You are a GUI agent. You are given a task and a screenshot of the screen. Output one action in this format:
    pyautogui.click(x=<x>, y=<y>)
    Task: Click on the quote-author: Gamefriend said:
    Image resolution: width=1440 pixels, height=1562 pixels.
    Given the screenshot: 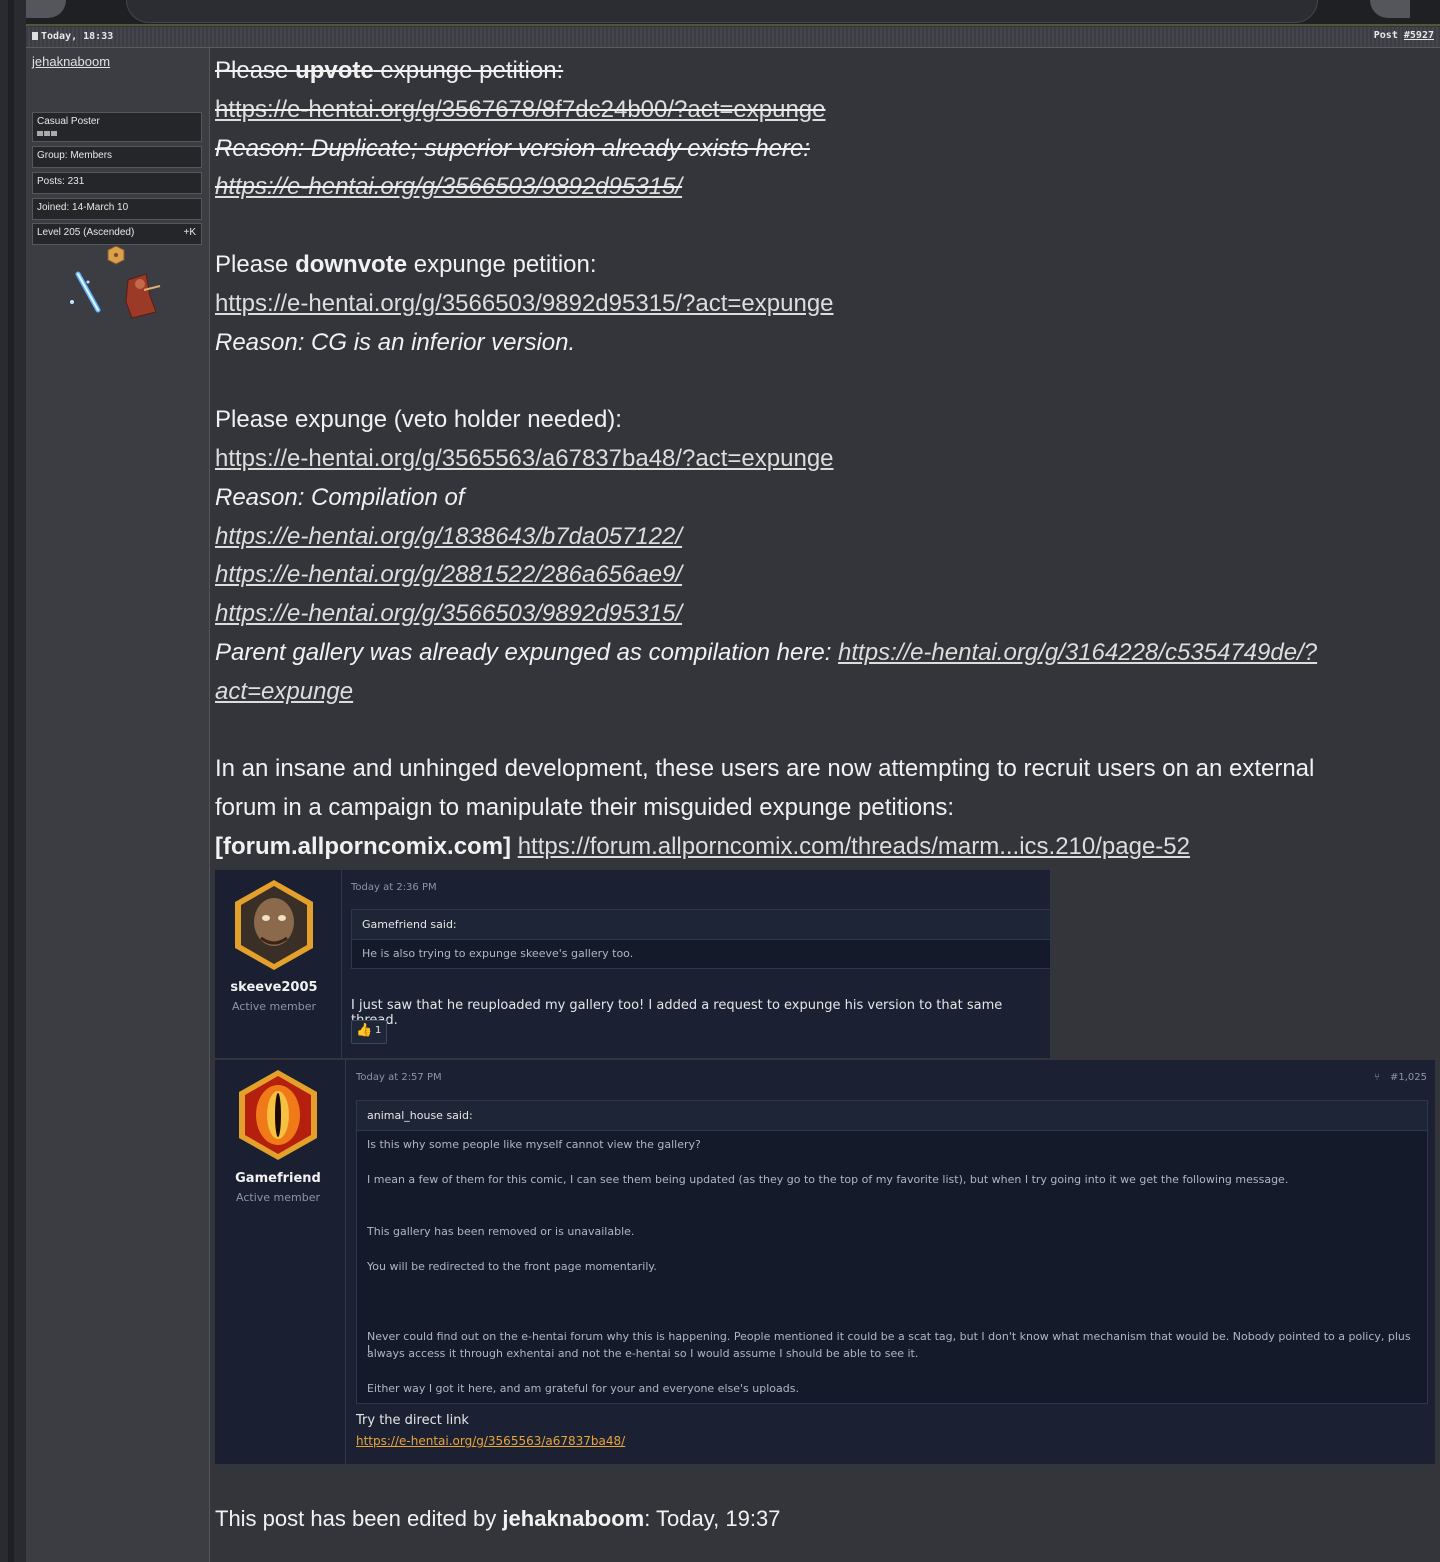 What is the action you would take?
    pyautogui.click(x=701, y=925)
    